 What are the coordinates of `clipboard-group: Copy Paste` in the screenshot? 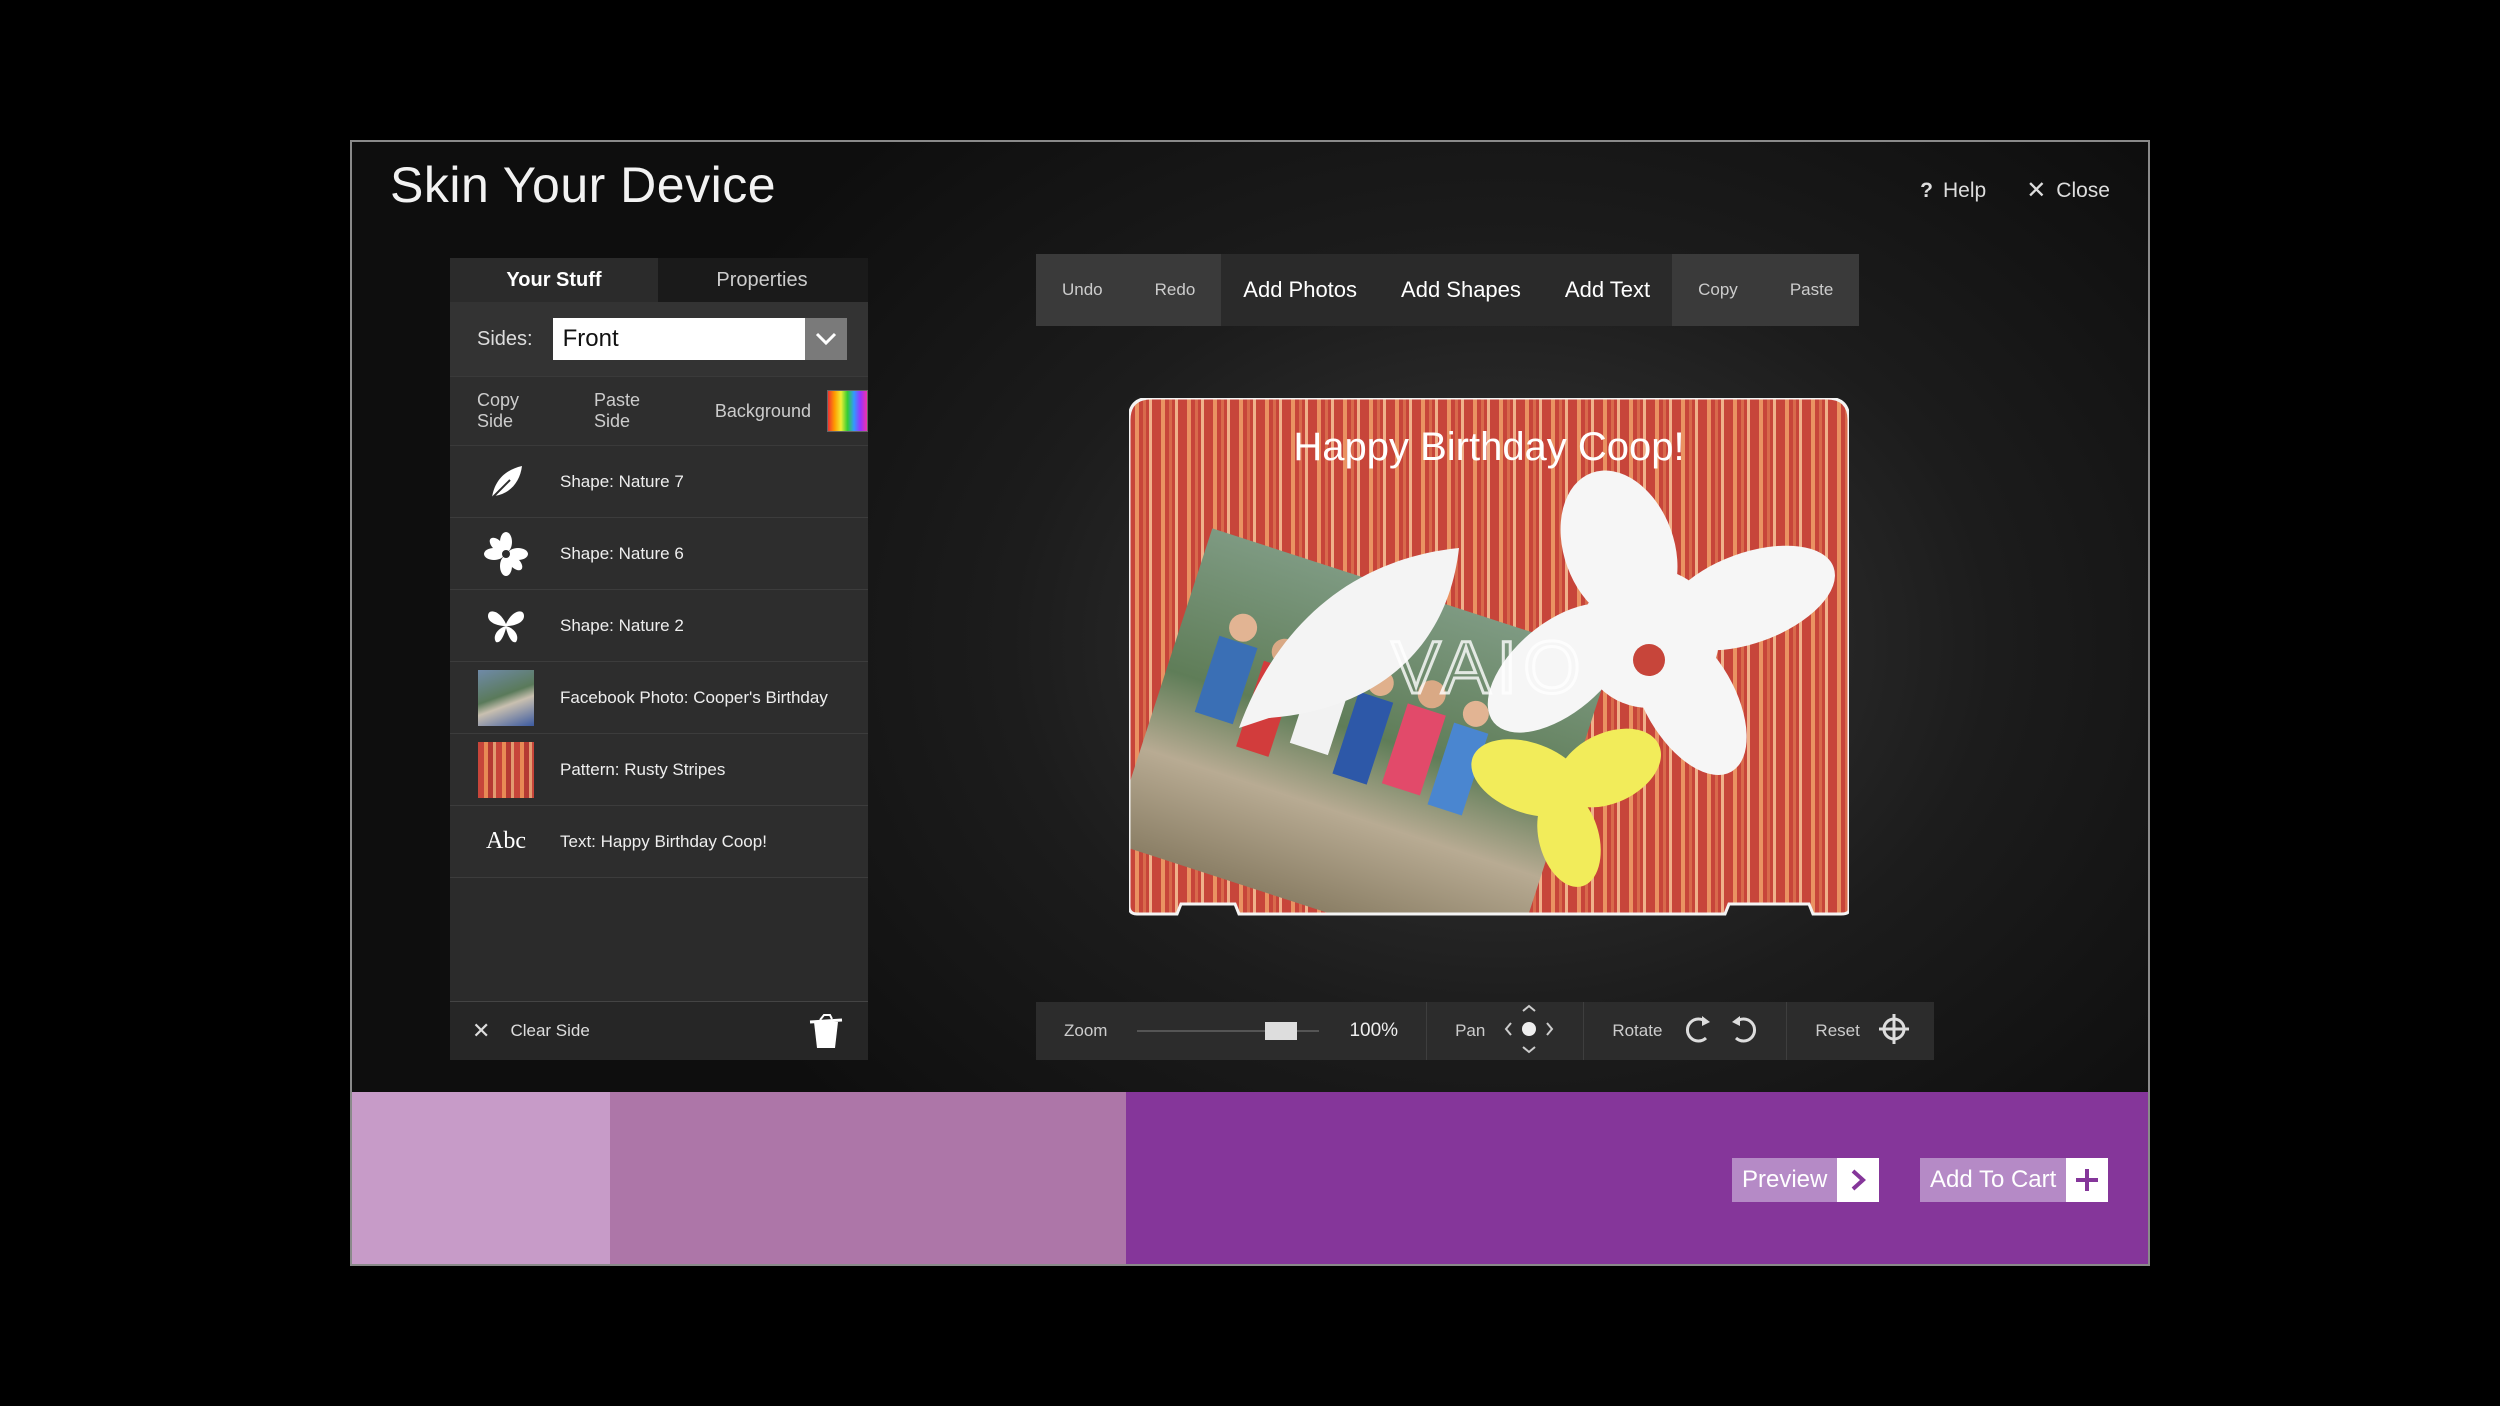 It's located at (1766, 290).